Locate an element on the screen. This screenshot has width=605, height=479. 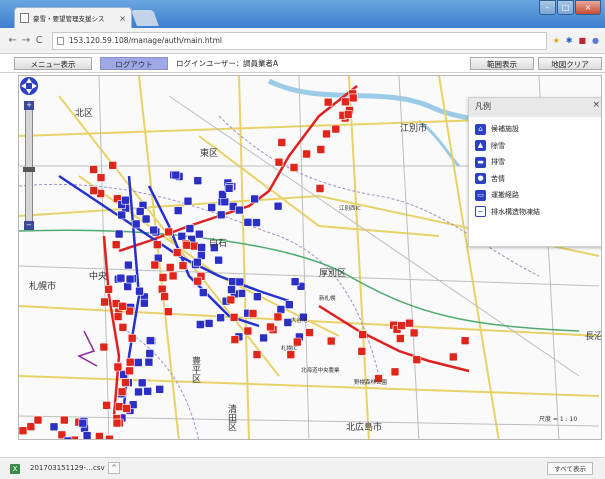
download-filename: 201703151129-…csv is located at coordinates (67, 468).